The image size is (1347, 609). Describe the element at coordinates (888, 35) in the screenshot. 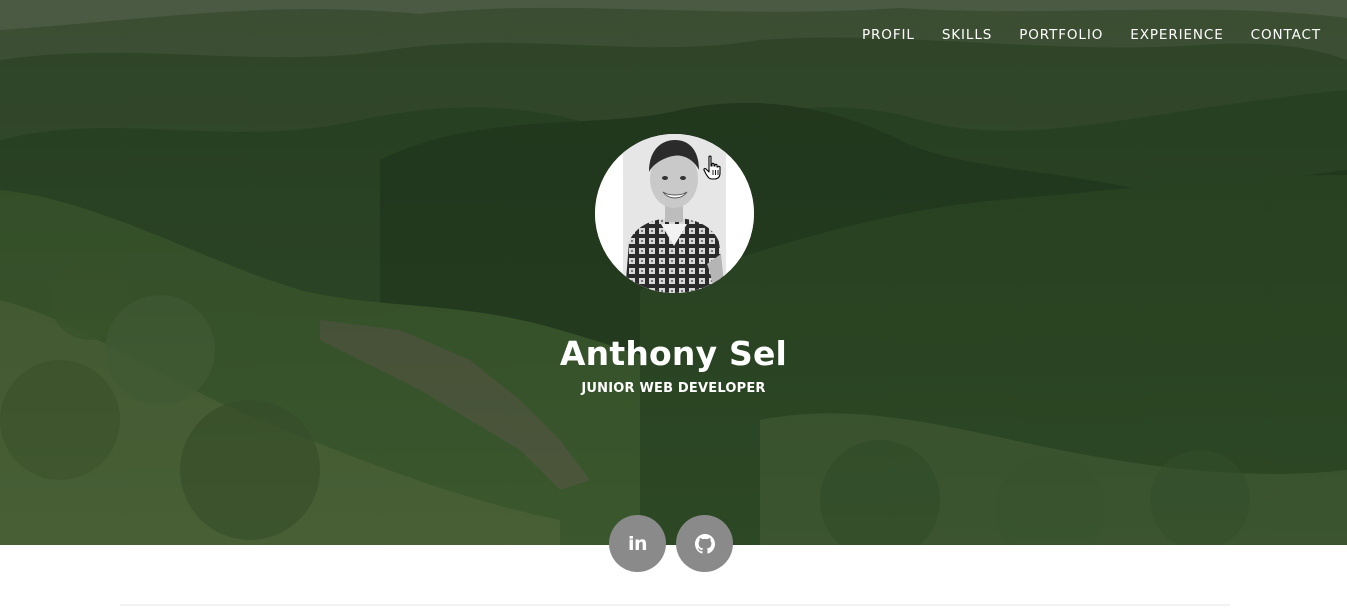

I see `nav-item-profil: PROFIL` at that location.